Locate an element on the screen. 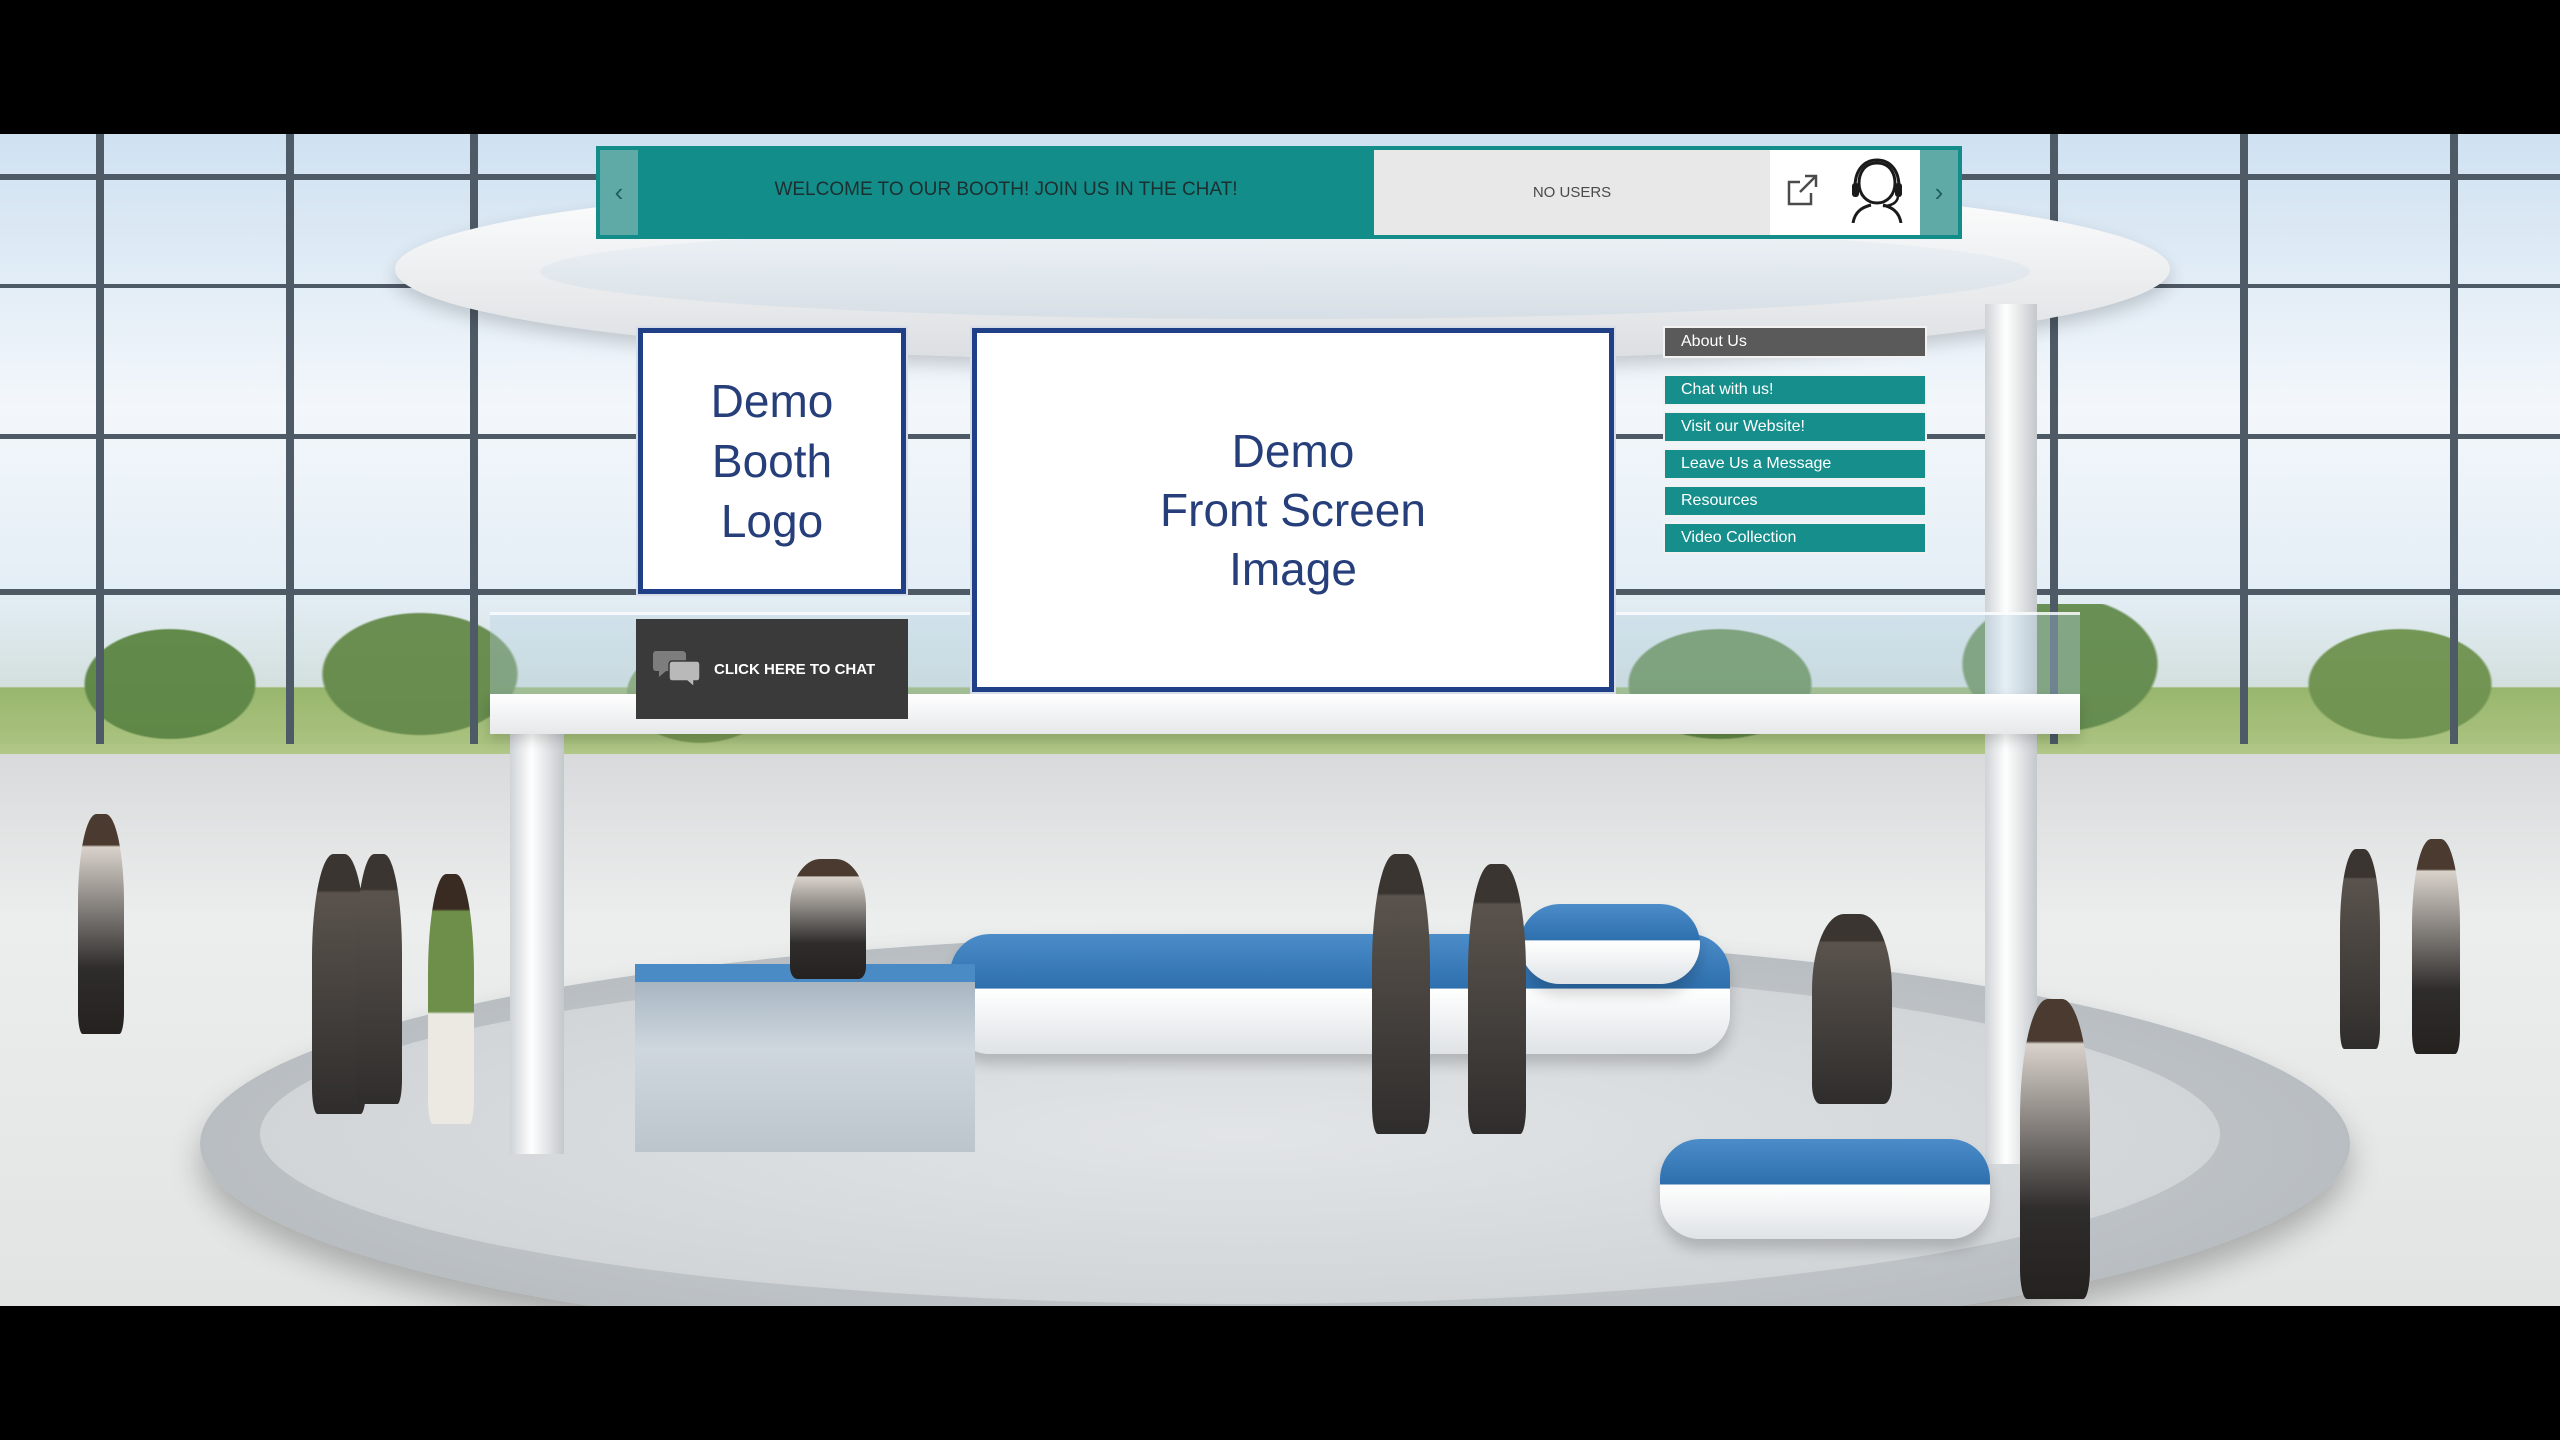 The width and height of the screenshot is (2560, 1440). logo-line: Logo is located at coordinates (772, 521).